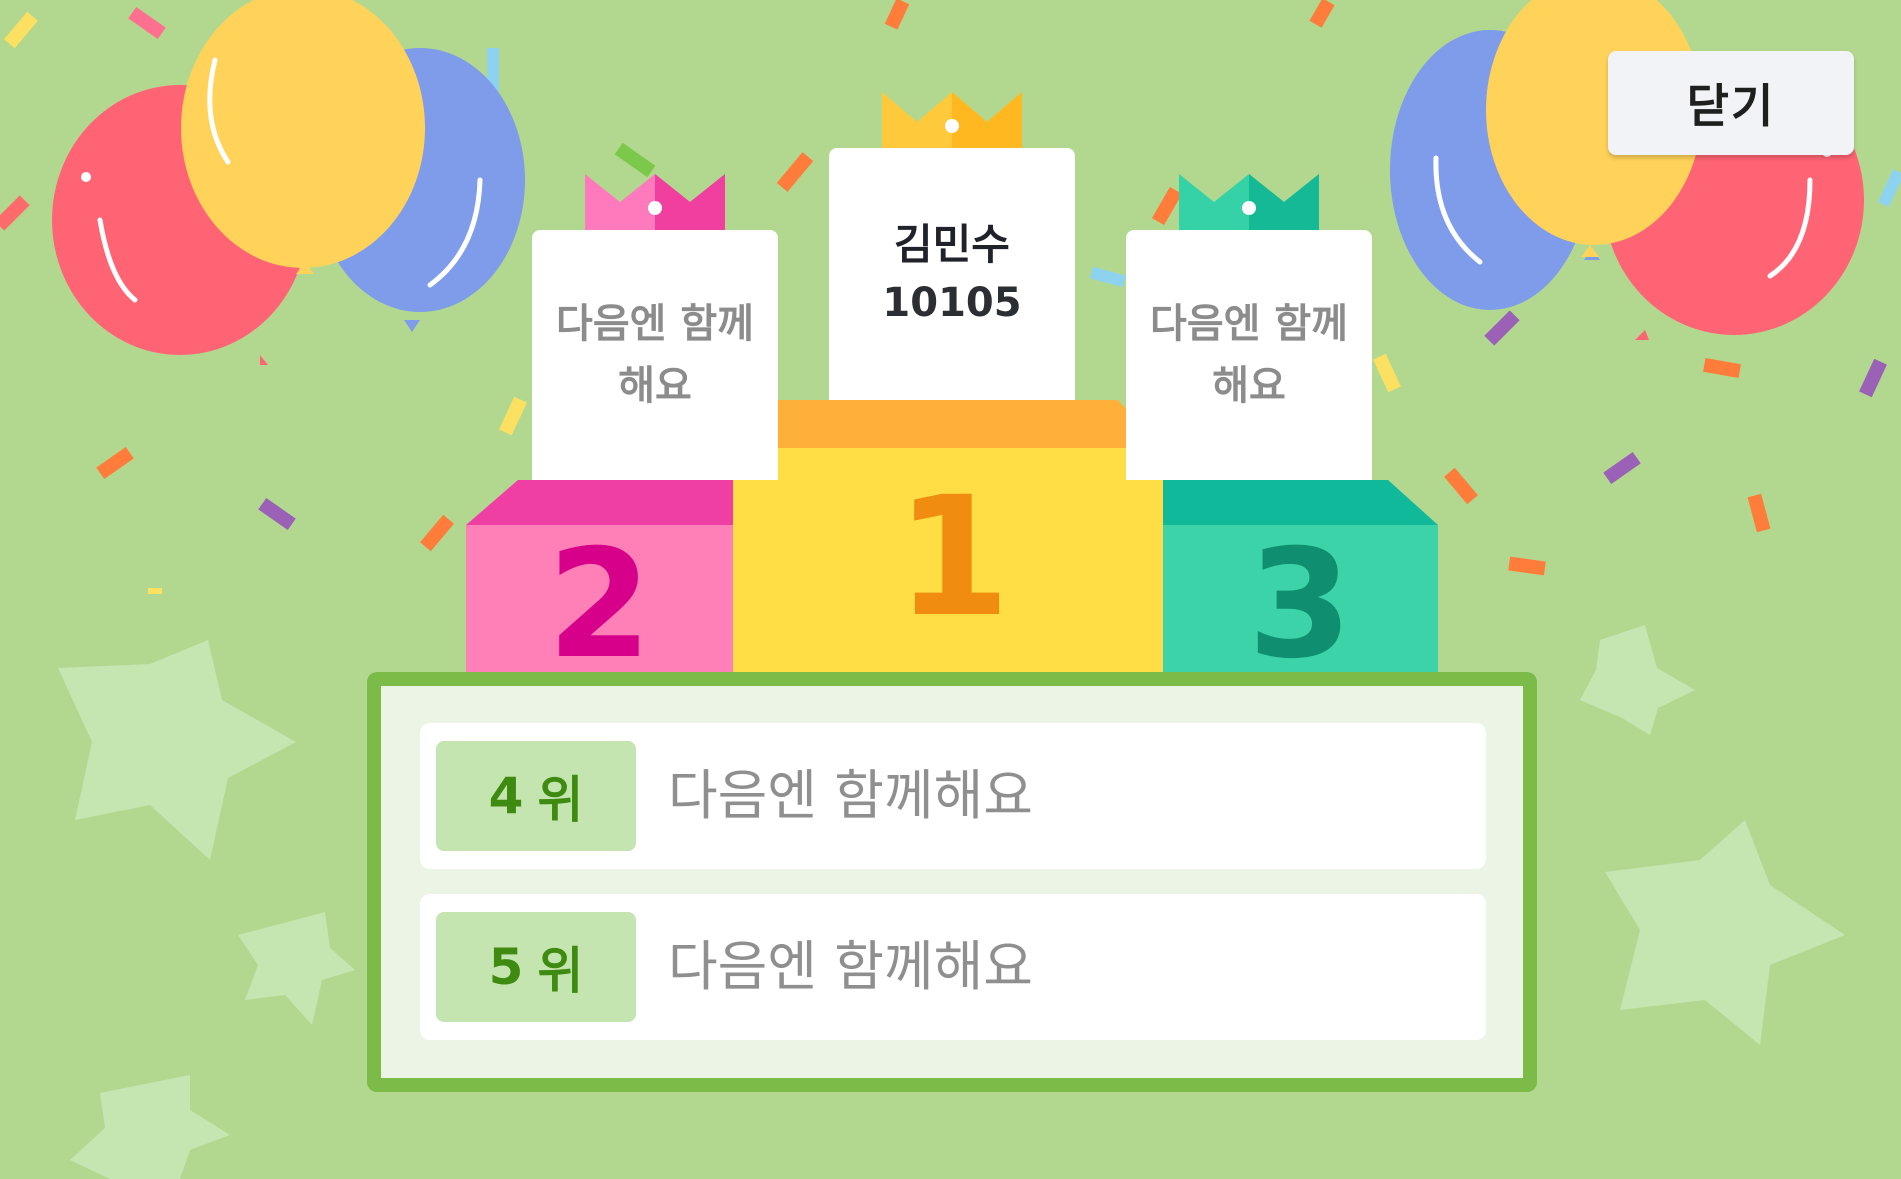 The width and height of the screenshot is (1901, 1179). Describe the element at coordinates (953, 557) in the screenshot. I see `rank-number-1: 1` at that location.